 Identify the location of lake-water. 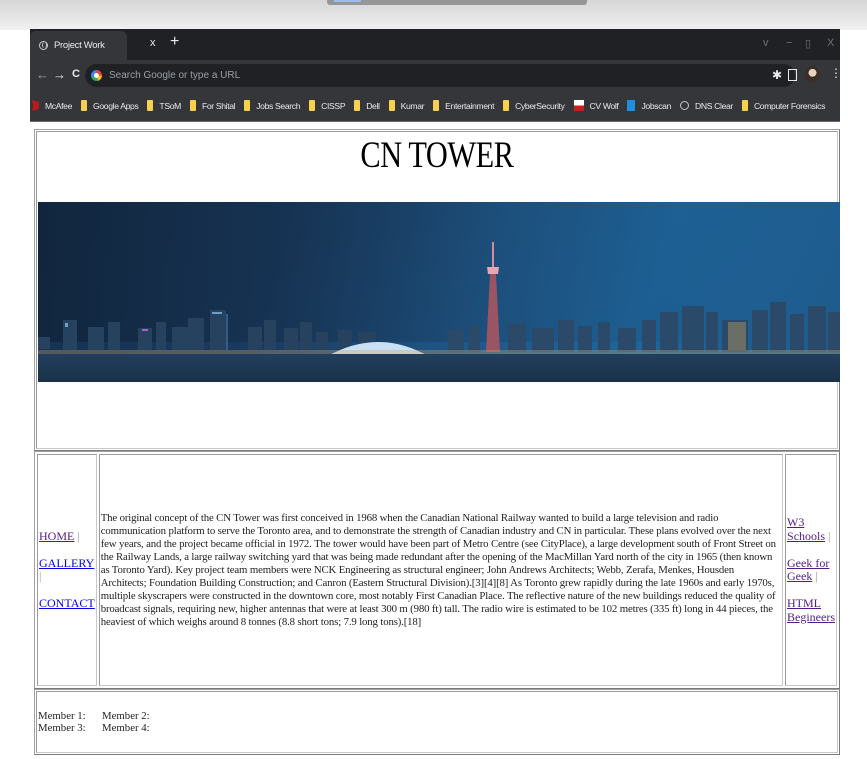
(439, 368).